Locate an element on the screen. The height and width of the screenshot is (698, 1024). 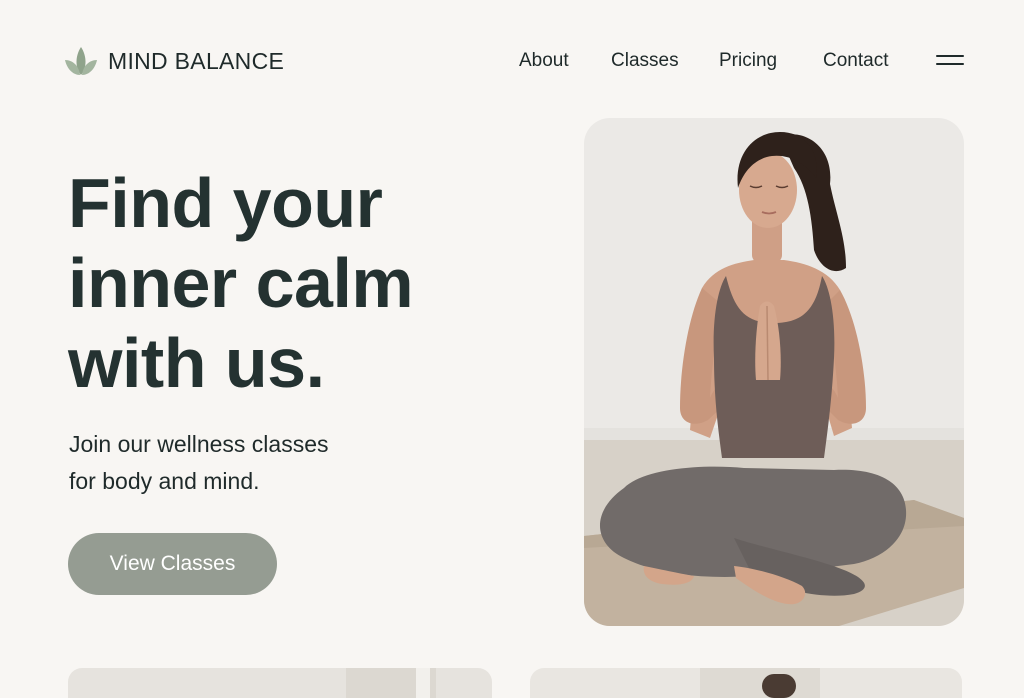
view-classes-button: View Classes is located at coordinates (172, 564).